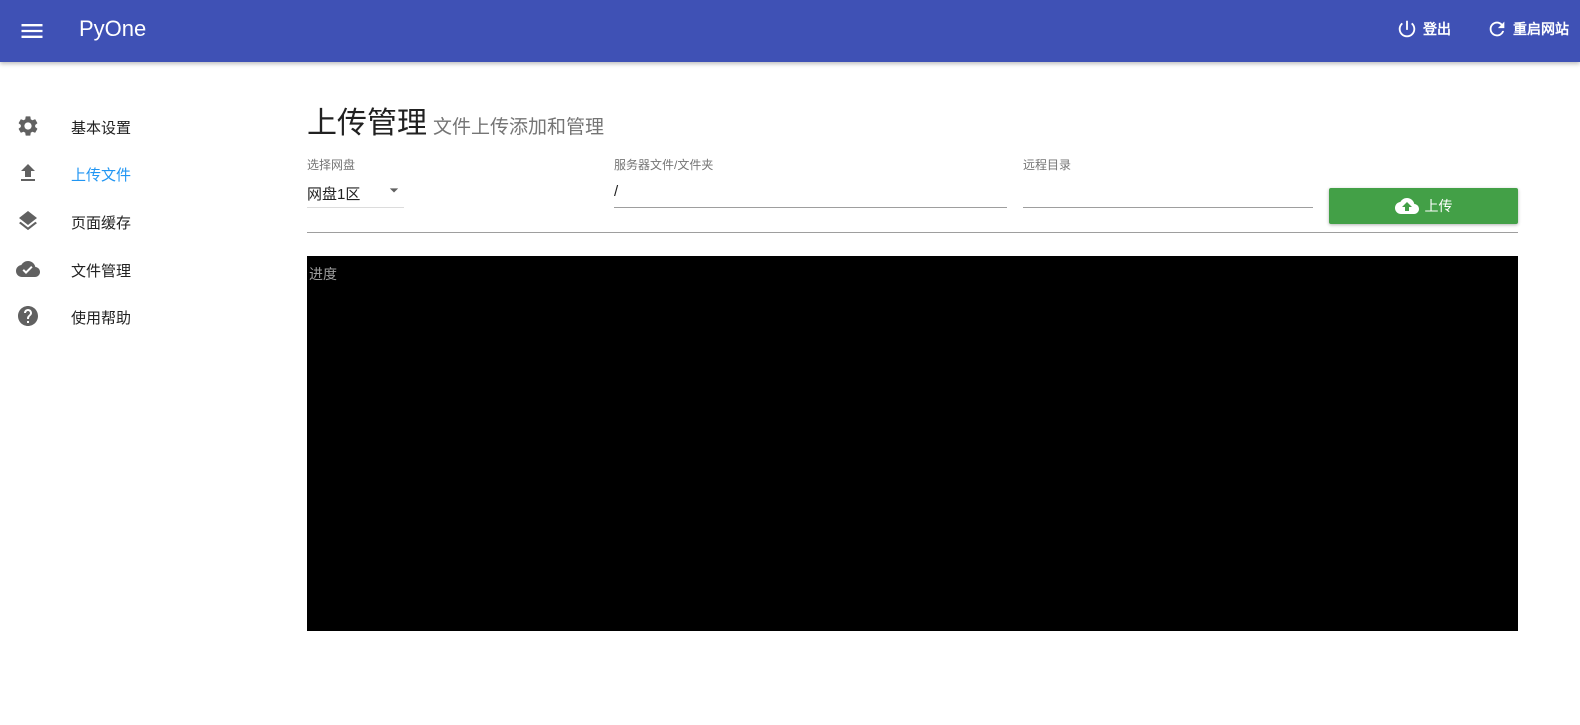 The width and height of the screenshot is (1580, 725). I want to click on upload-icon, so click(28, 173).